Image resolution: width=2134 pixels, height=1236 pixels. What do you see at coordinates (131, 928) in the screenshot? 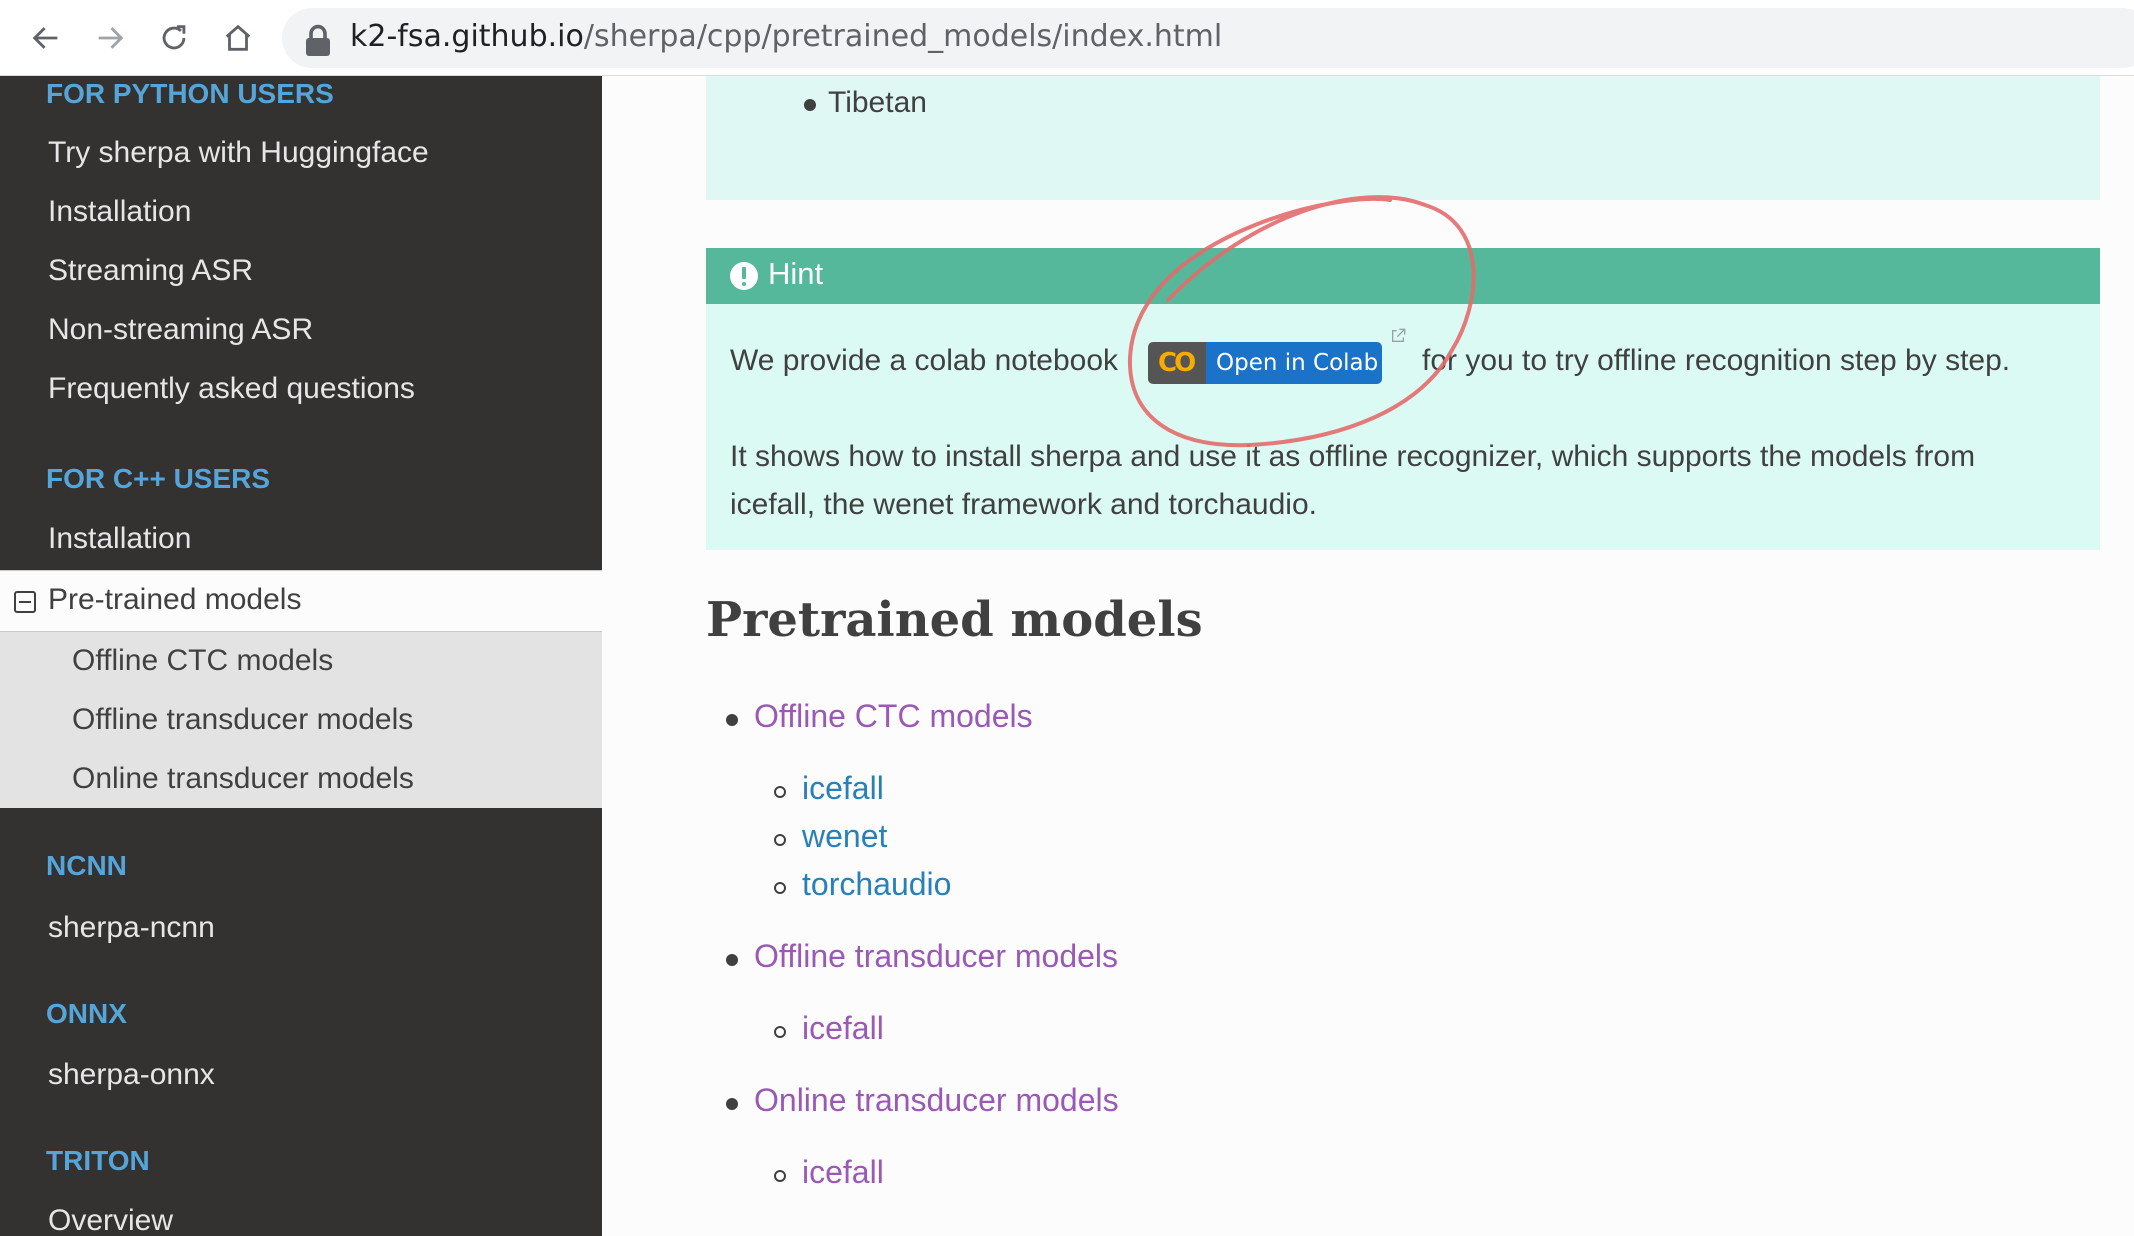
I see `sidebar-item-sherpa-ncnn: sherpa-ncnn` at bounding box center [131, 928].